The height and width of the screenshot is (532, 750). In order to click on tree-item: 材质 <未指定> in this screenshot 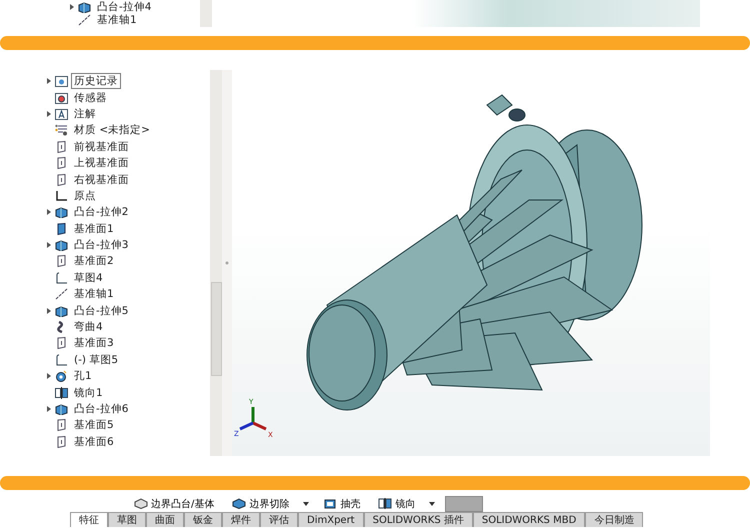, I will do `click(112, 130)`.